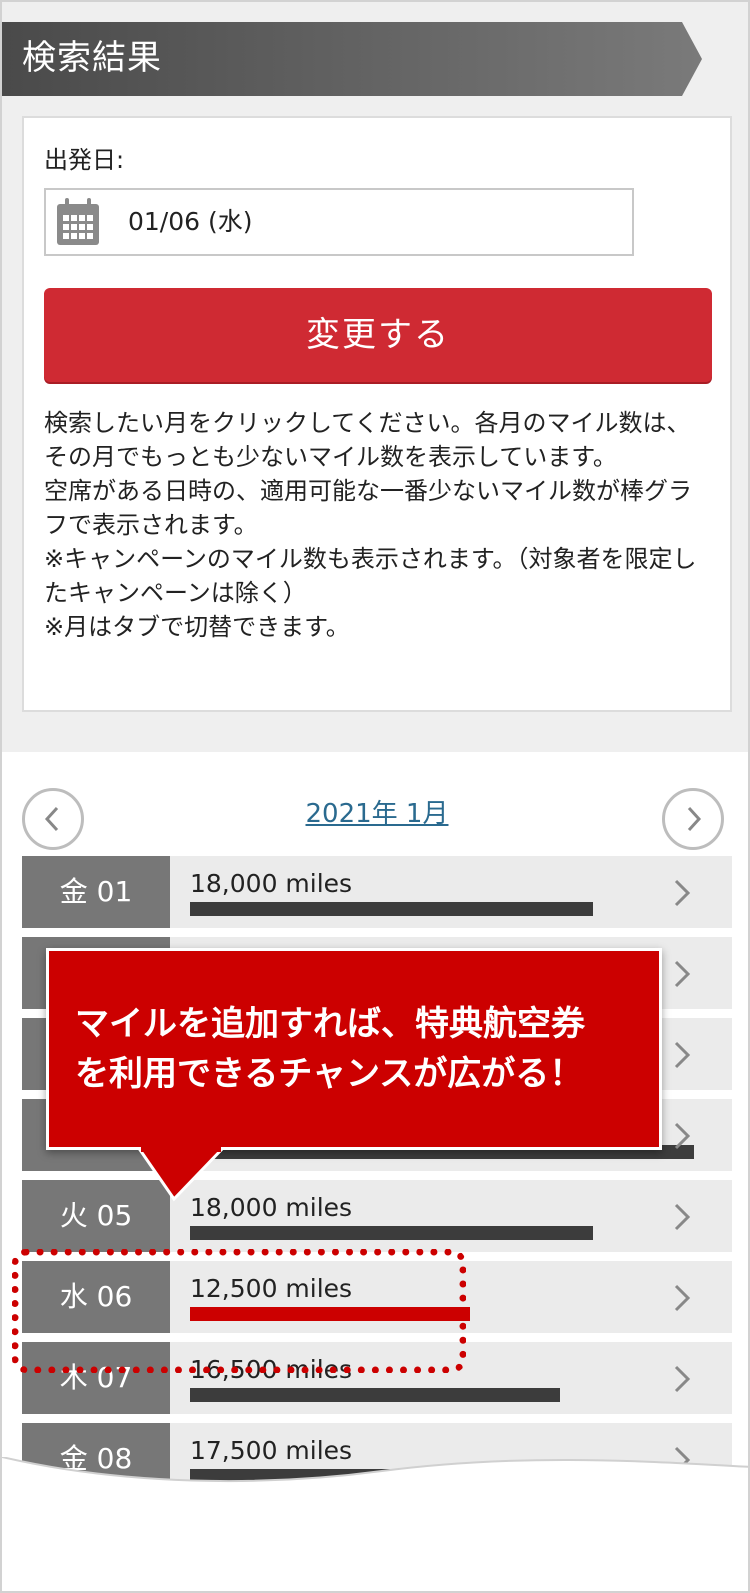  What do you see at coordinates (352, 59) in the screenshot?
I see `title-bar: 検索結果` at bounding box center [352, 59].